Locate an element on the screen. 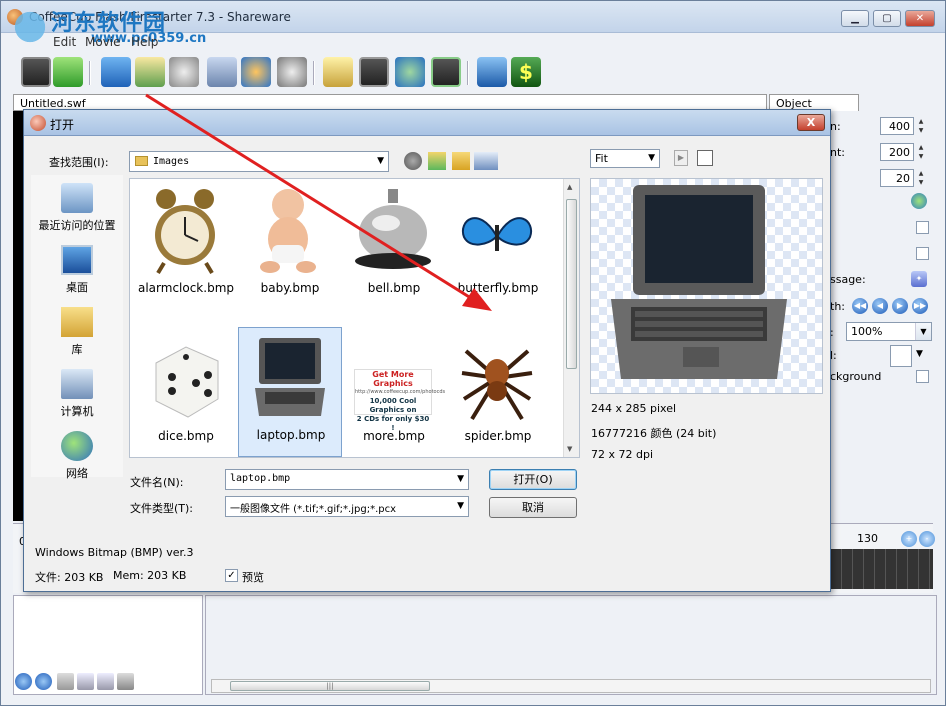  select-tool-icon is located at coordinates (222, 72).